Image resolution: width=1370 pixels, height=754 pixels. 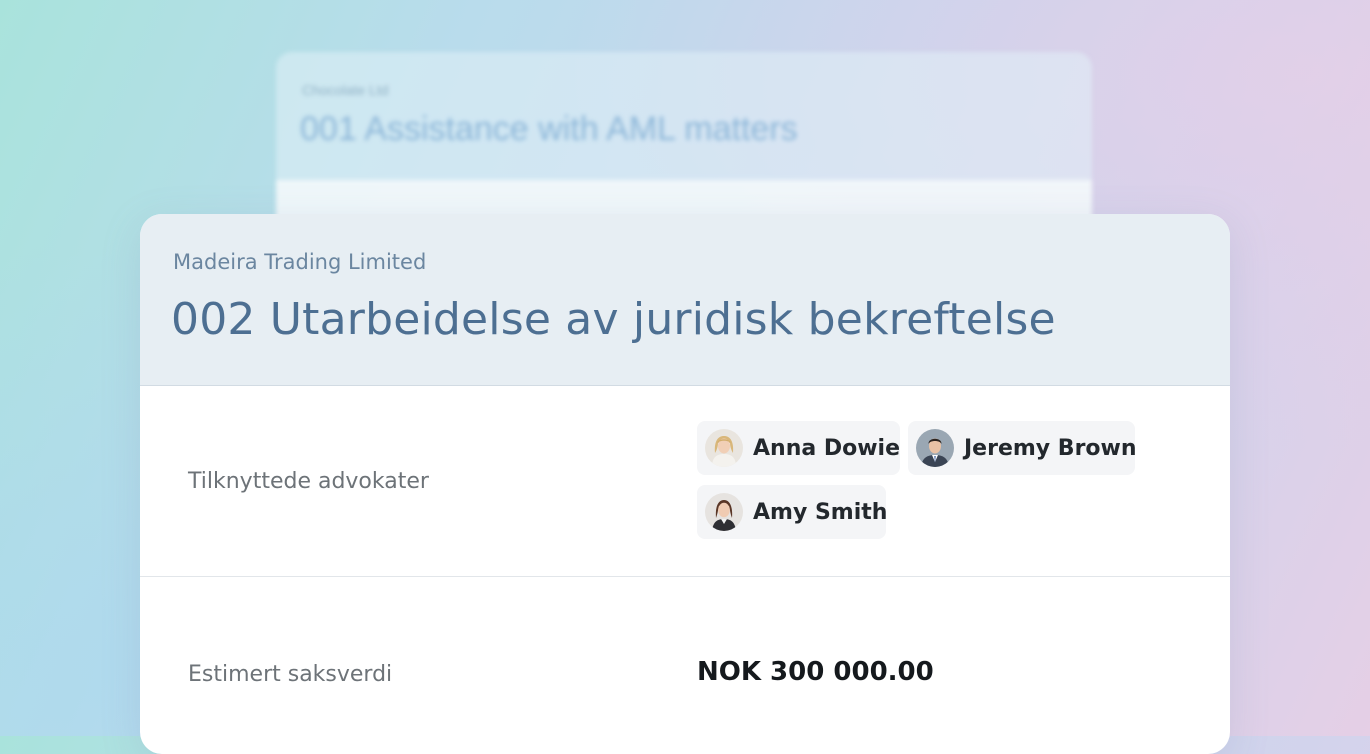 What do you see at coordinates (1050, 448) in the screenshot?
I see `lawyer-name: Jeremy Brown` at bounding box center [1050, 448].